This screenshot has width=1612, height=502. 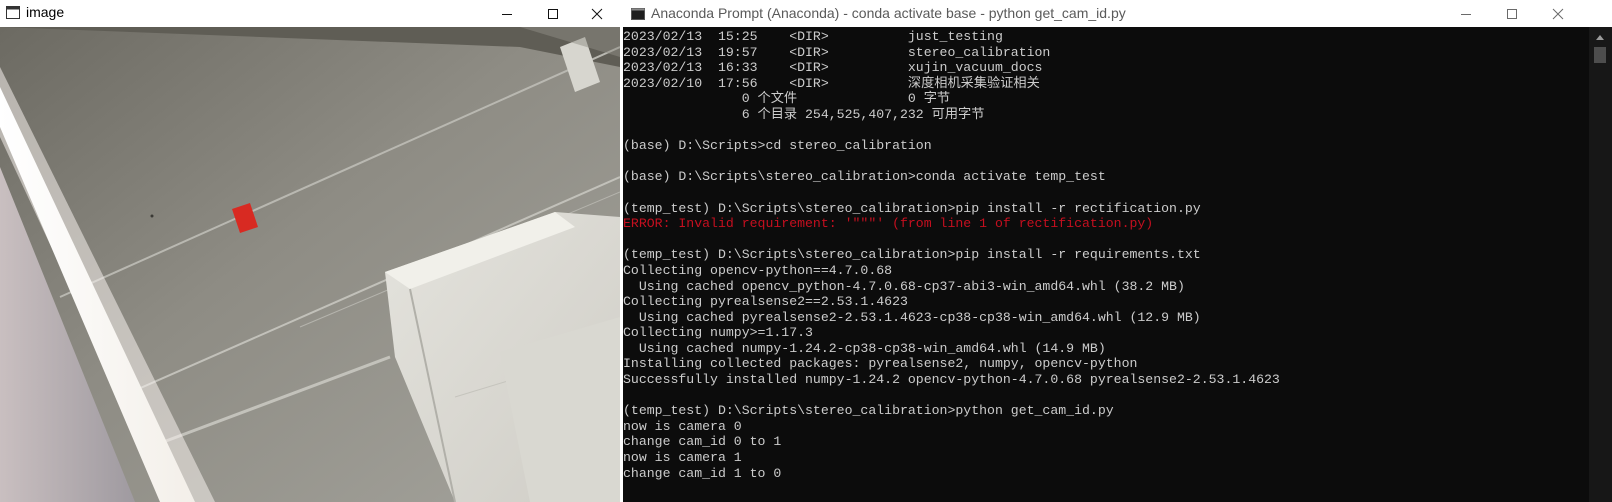 What do you see at coordinates (702, 442) in the screenshot?
I see `console-line: change cam_id 0 to 1` at bounding box center [702, 442].